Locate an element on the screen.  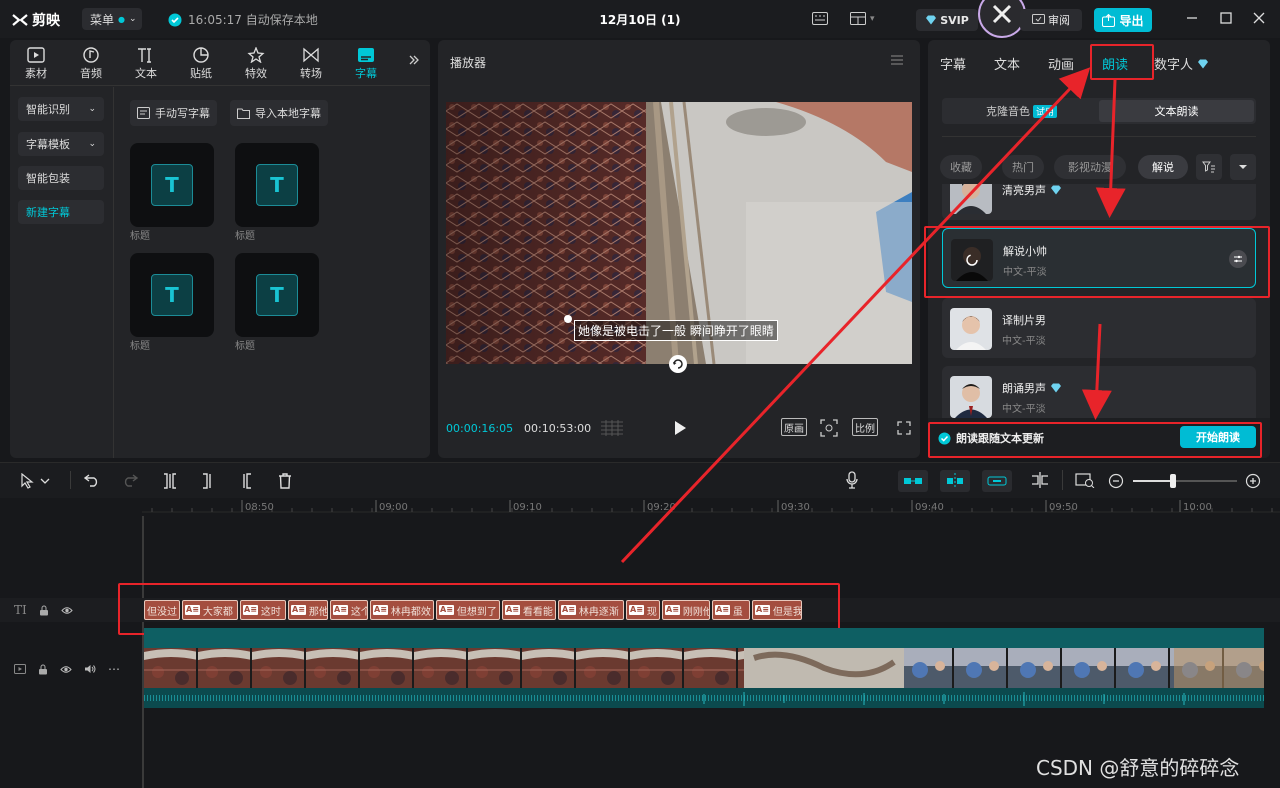
video-track-header: ⋯ is located at coordinates (67, 669).